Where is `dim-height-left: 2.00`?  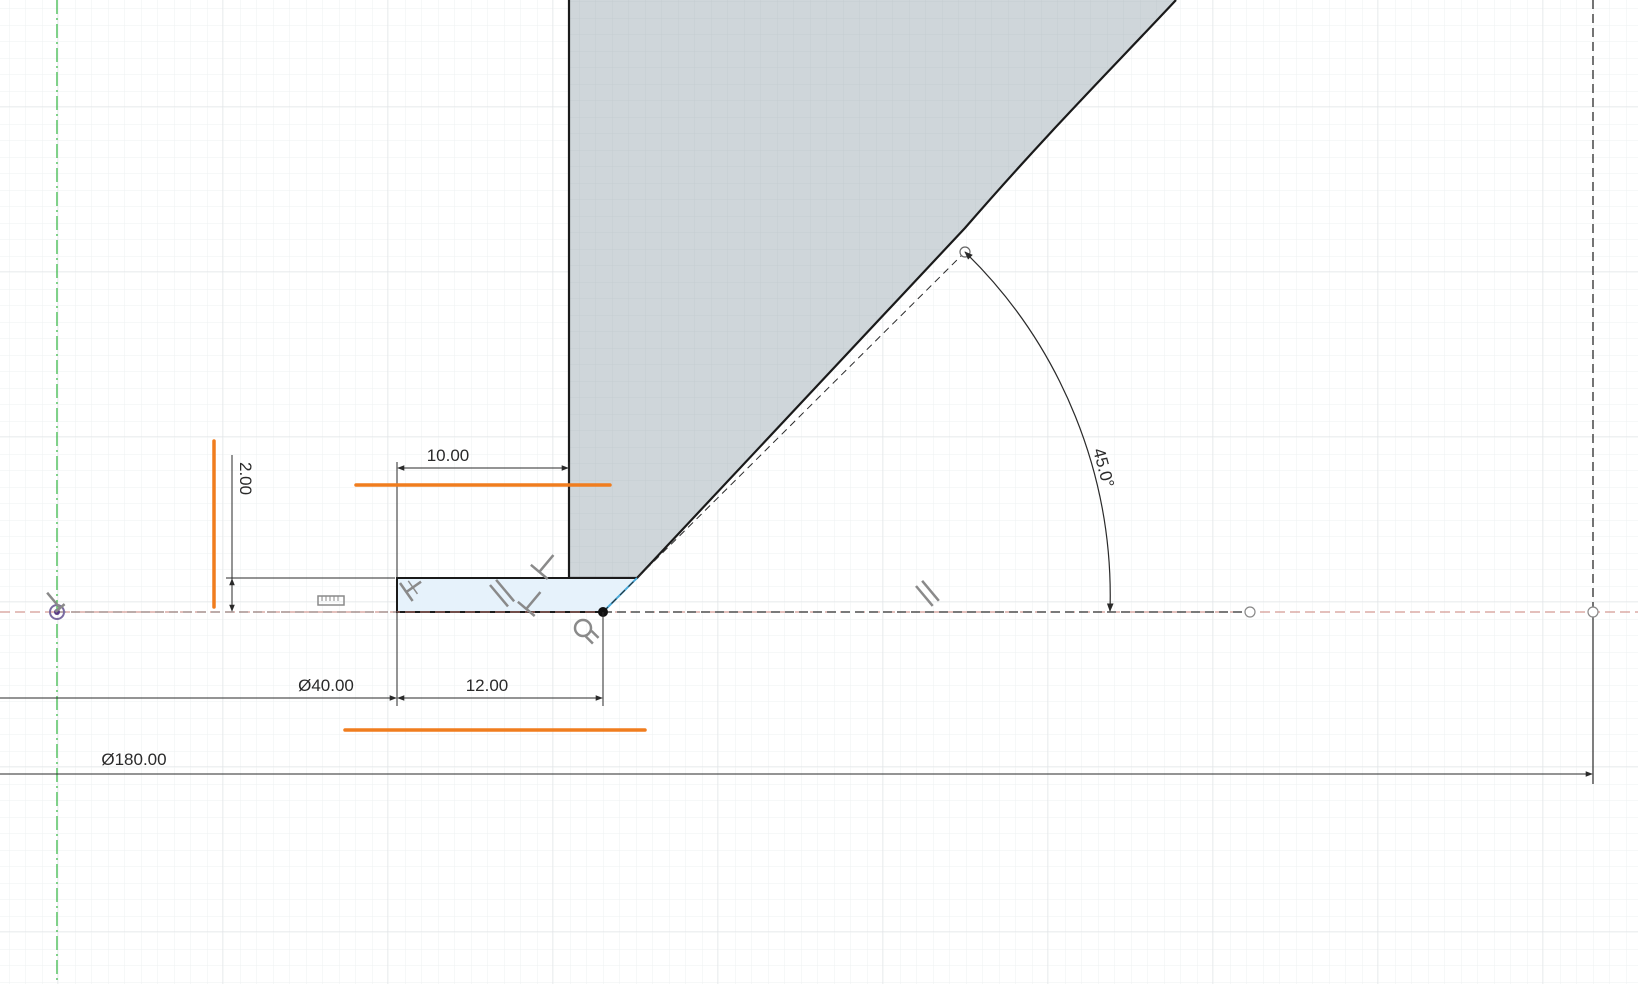
dim-height-left: 2.00 is located at coordinates (245, 478).